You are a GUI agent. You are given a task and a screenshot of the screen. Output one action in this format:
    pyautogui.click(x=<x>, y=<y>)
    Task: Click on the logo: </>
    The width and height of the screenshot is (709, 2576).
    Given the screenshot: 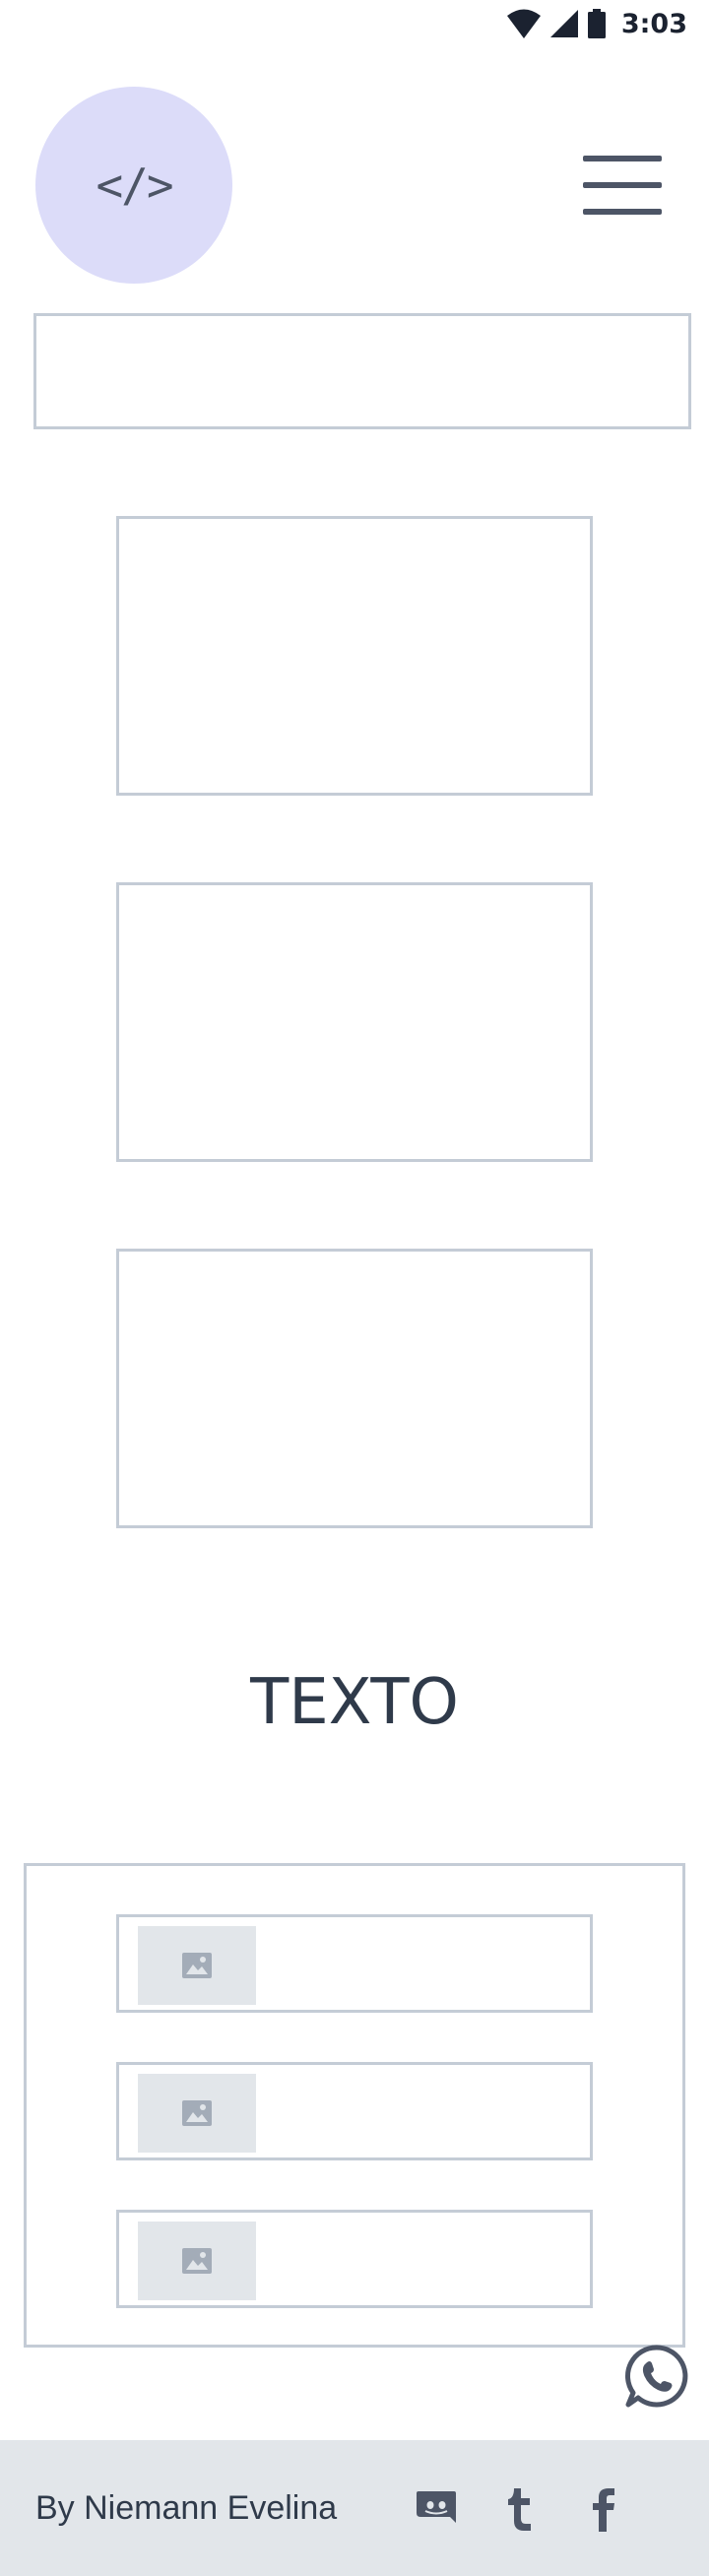 What is the action you would take?
    pyautogui.click(x=133, y=185)
    